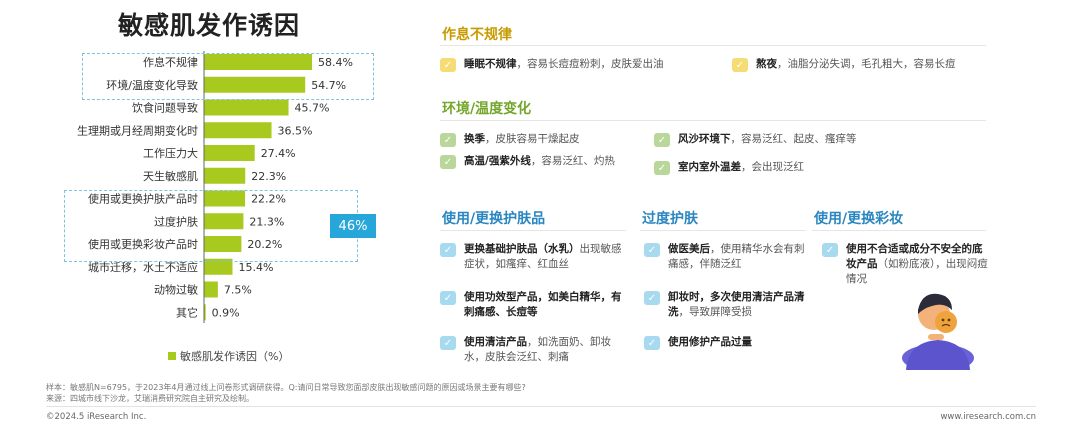  I want to click on category-label: 动物过敏, so click(176, 290).